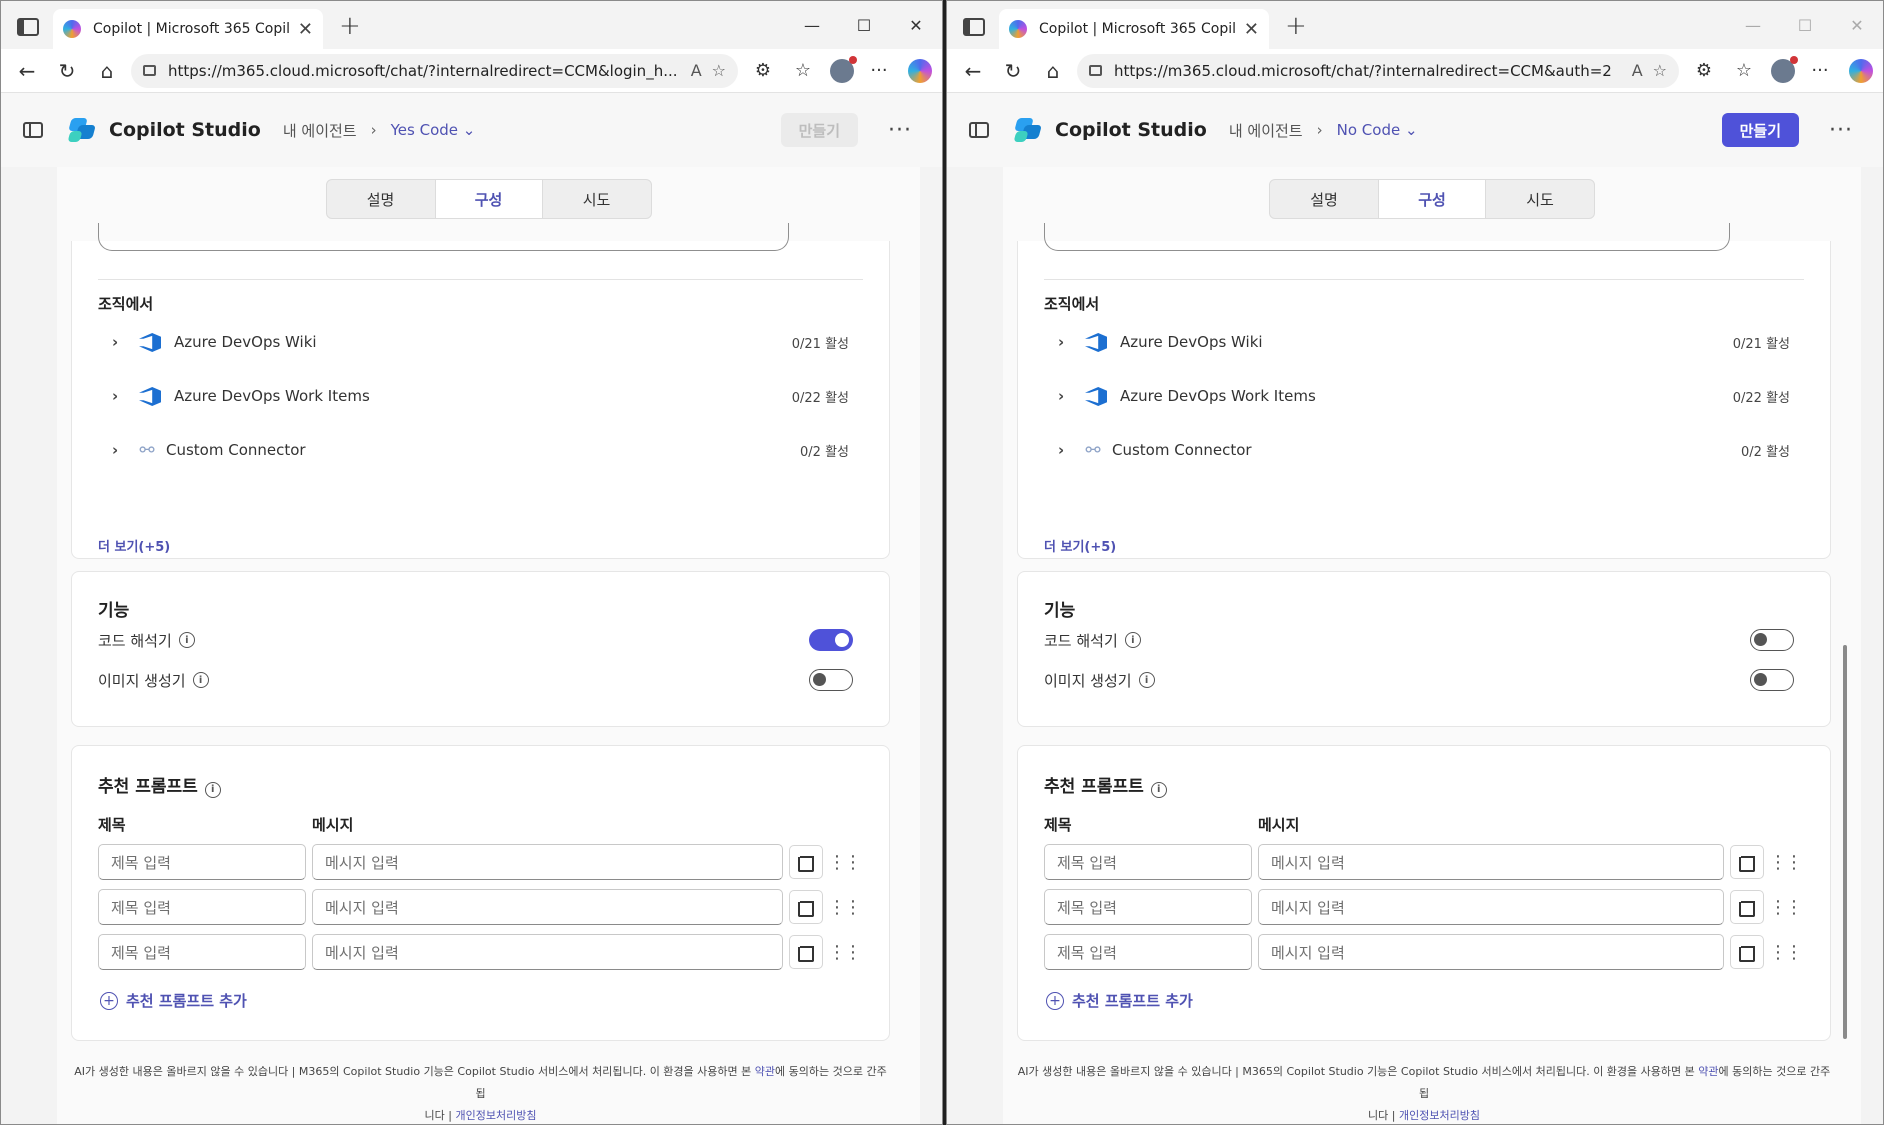 The height and width of the screenshot is (1125, 1884). What do you see at coordinates (1708, 1071) in the screenshot?
I see `terms-link: 약관` at bounding box center [1708, 1071].